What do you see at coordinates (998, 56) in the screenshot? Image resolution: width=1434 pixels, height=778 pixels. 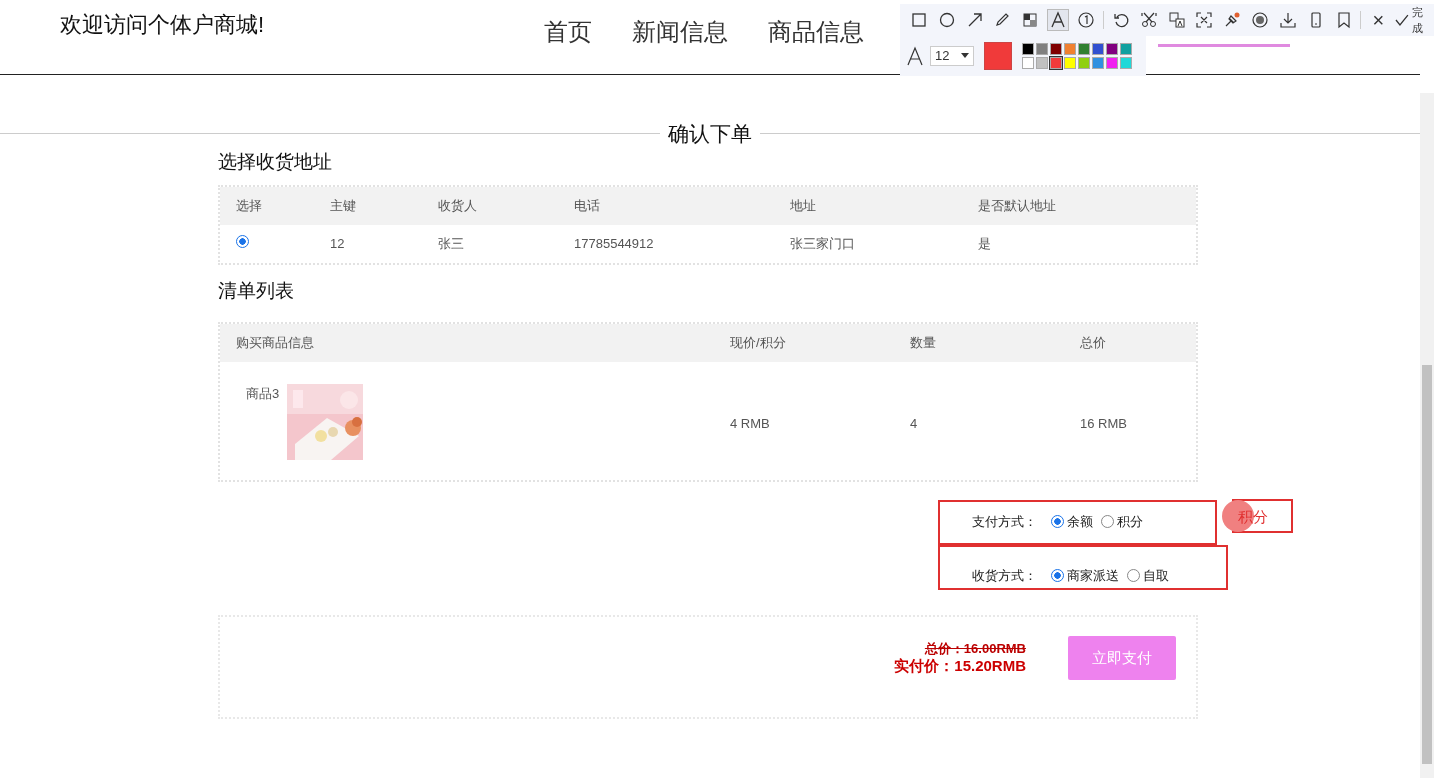 I see `current-color-swatch` at bounding box center [998, 56].